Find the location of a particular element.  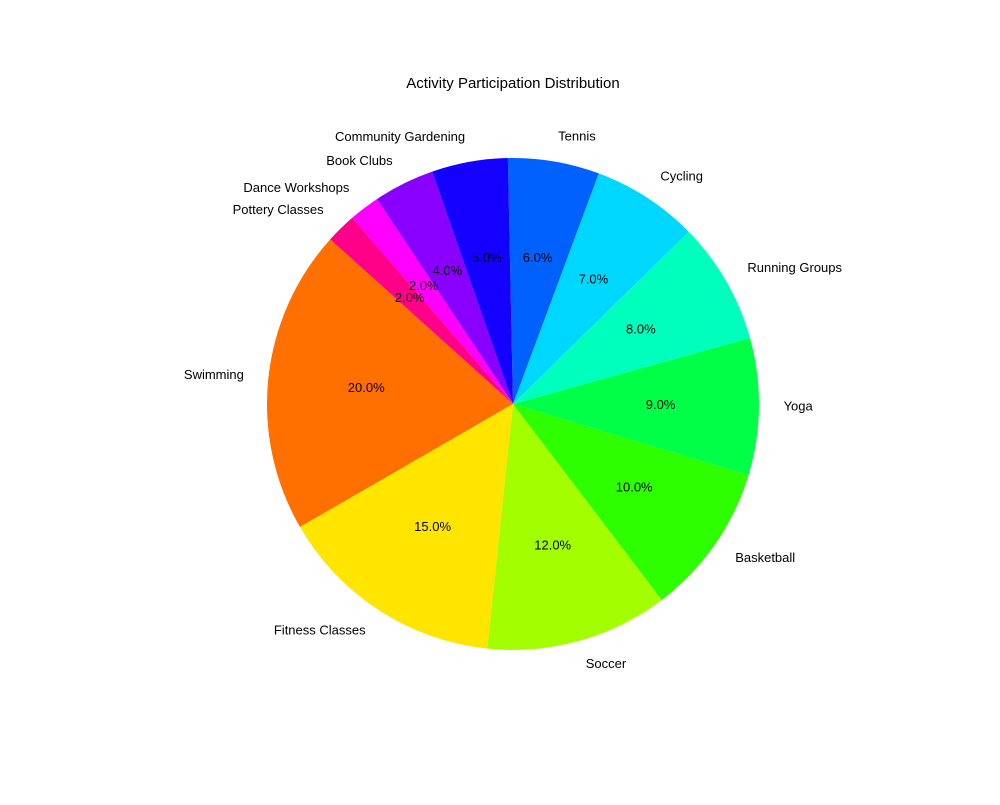

category-label: Fitness Classes is located at coordinates (320, 629).